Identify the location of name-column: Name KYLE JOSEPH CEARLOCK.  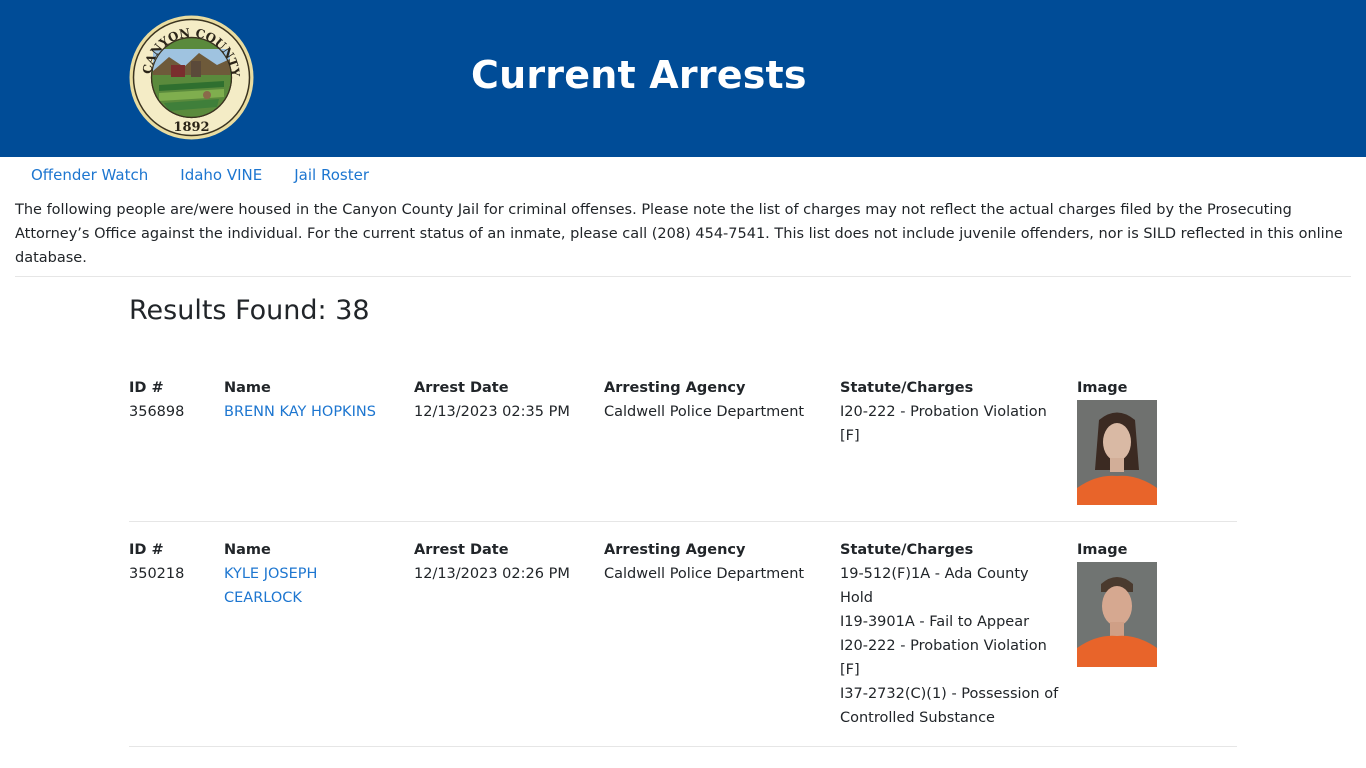
(309, 574).